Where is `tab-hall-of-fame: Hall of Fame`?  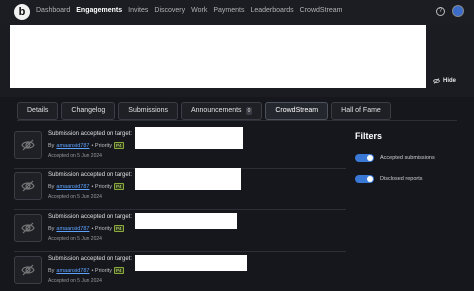
tab-hall-of-fame: Hall of Fame is located at coordinates (361, 111).